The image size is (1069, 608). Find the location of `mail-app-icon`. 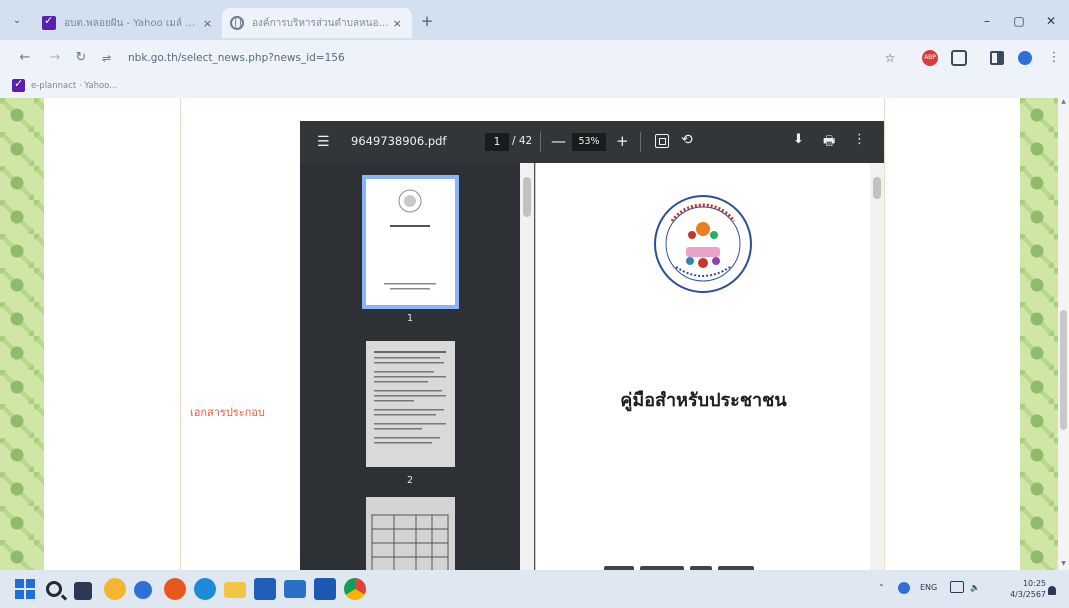

mail-app-icon is located at coordinates (295, 589).